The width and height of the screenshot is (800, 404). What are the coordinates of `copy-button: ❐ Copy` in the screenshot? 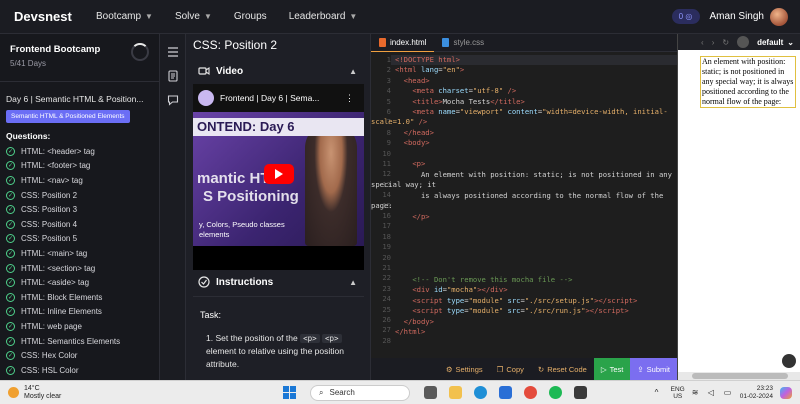 It's located at (510, 369).